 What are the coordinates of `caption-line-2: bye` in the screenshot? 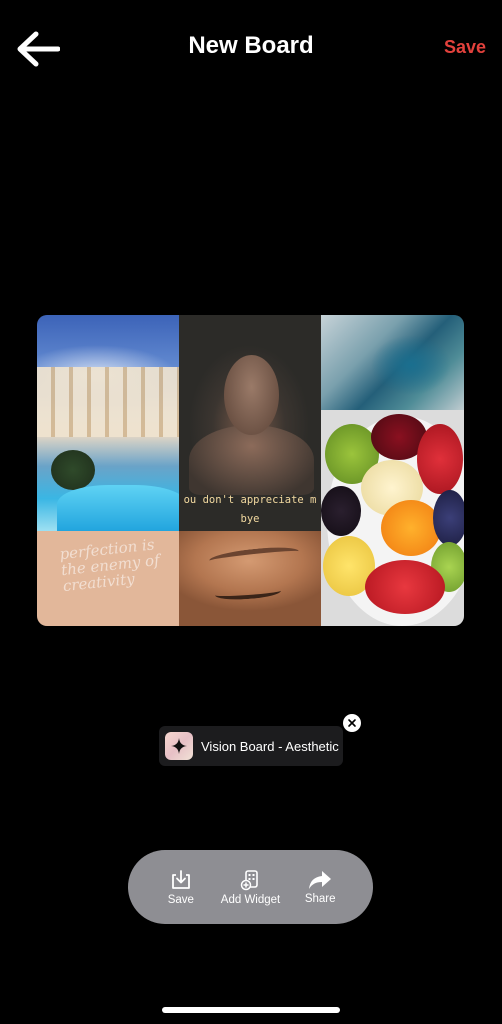 It's located at (250, 519).